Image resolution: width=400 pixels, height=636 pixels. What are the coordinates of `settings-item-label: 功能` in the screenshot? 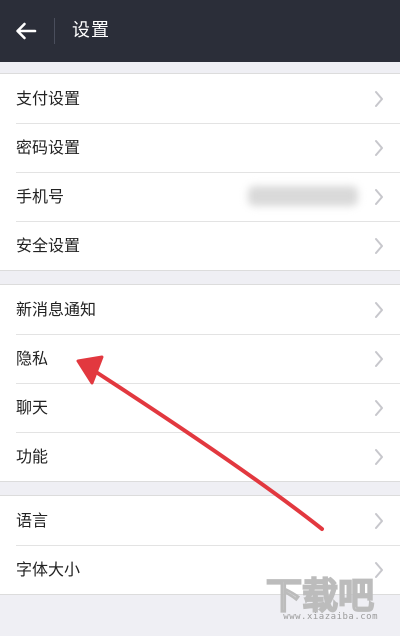 It's located at (32, 456).